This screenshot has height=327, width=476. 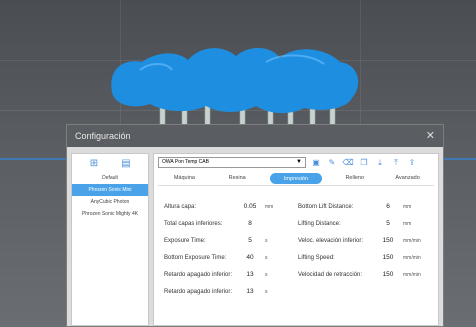 I want to click on field-lifting-speed: Lifting Speed: 150 mm/min, so click(x=365, y=257).